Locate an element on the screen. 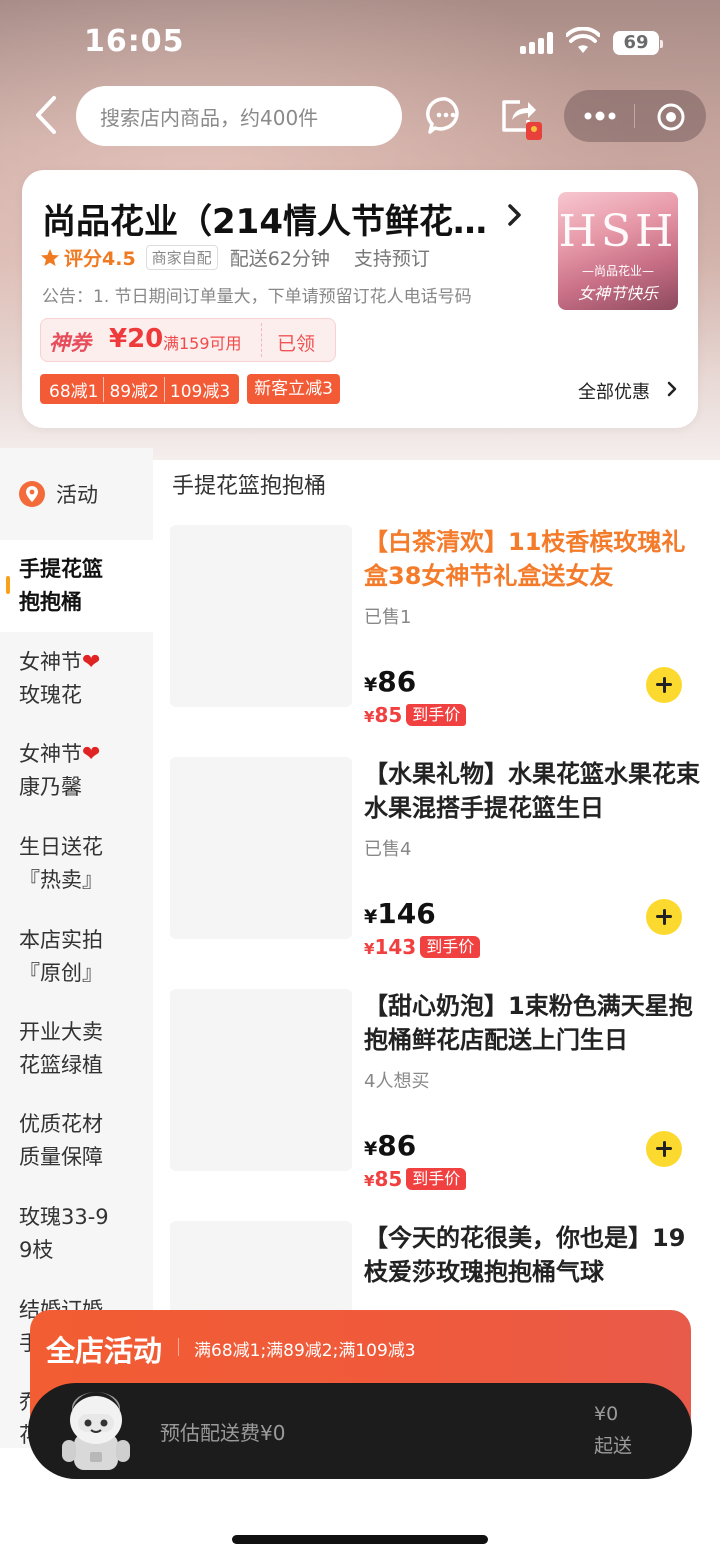 Image resolution: width=720 pixels, height=1558 pixels. sidebar-item-label: 玫瑰33-9 is located at coordinates (64, 1217).